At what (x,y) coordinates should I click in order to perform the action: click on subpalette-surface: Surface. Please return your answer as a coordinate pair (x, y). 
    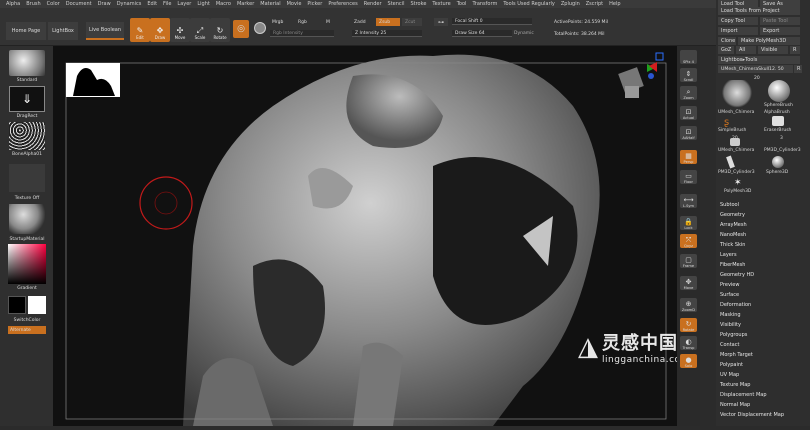
    Looking at the image, I should click on (729, 295).